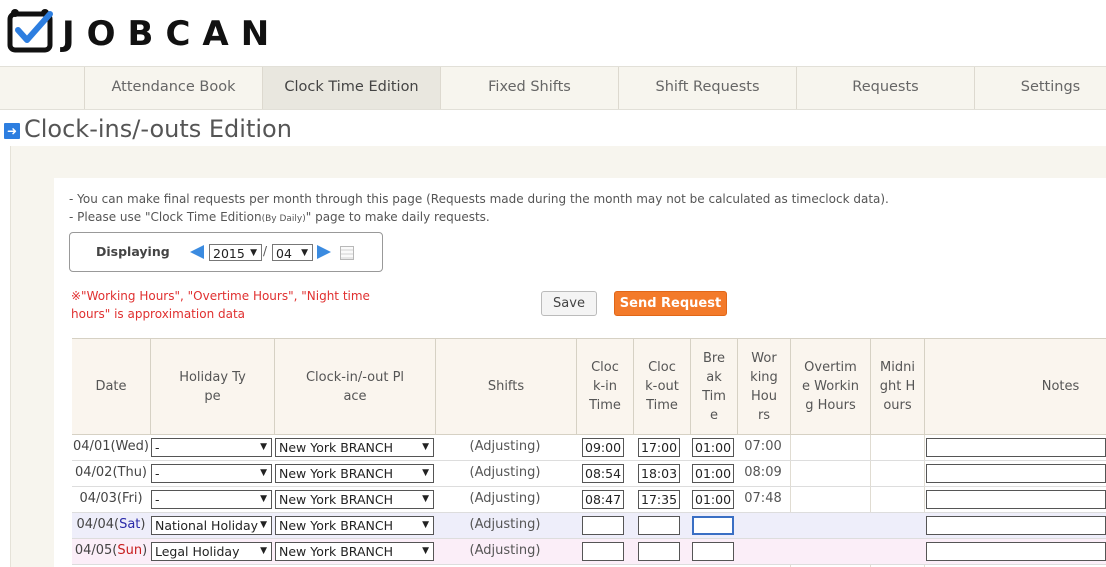 This screenshot has height=567, width=1106. Describe the element at coordinates (1060, 386) in the screenshot. I see `col-header-notes-text: Notes` at that location.